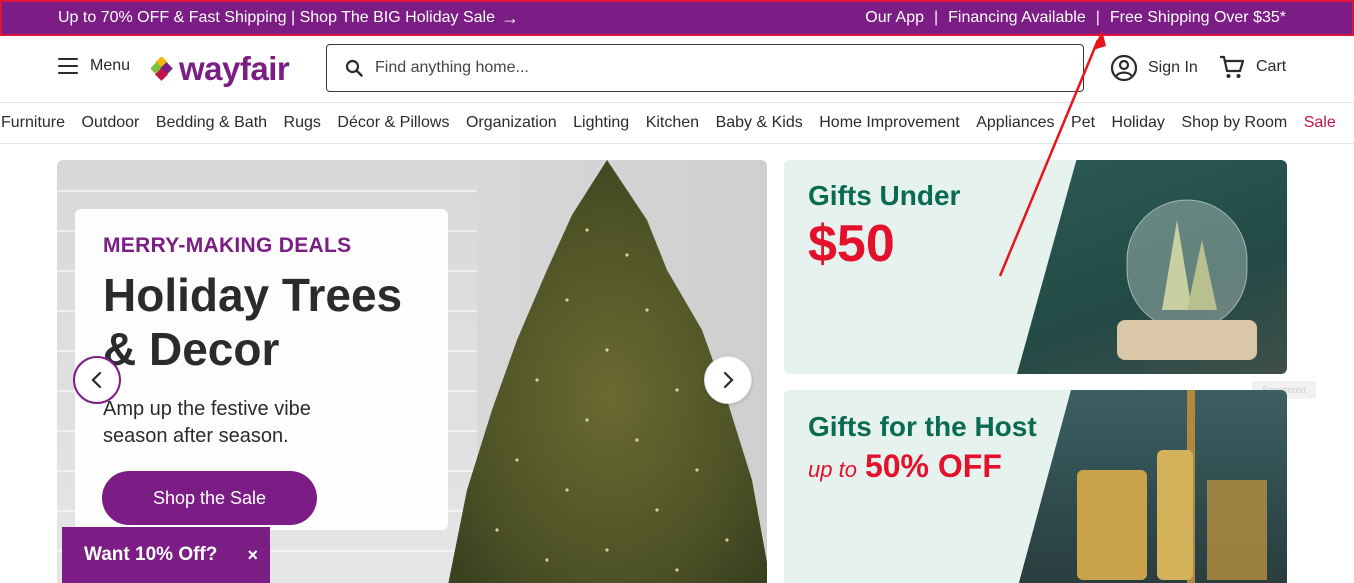  What do you see at coordinates (884, 195) in the screenshot?
I see `card1-title: Gifts Under` at bounding box center [884, 195].